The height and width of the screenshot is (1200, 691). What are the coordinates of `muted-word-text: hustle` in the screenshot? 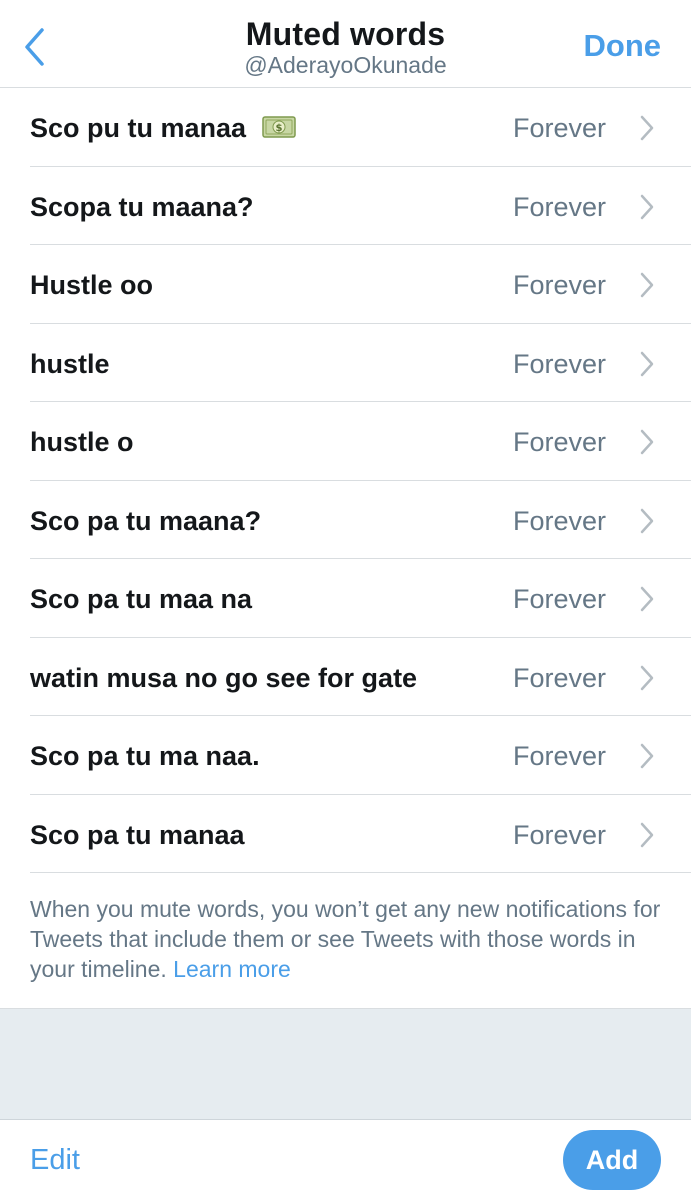 It's located at (70, 363).